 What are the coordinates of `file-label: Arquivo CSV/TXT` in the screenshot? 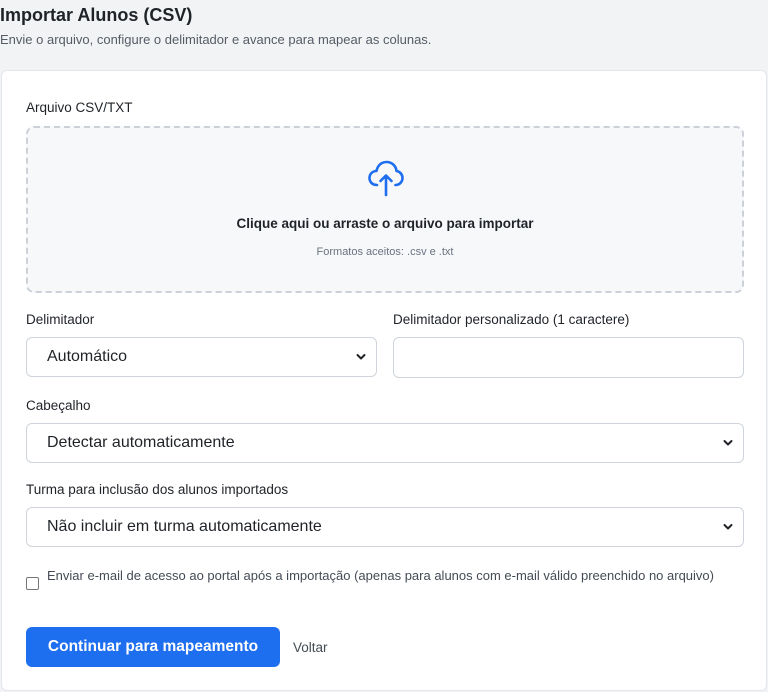 It's located at (79, 107).